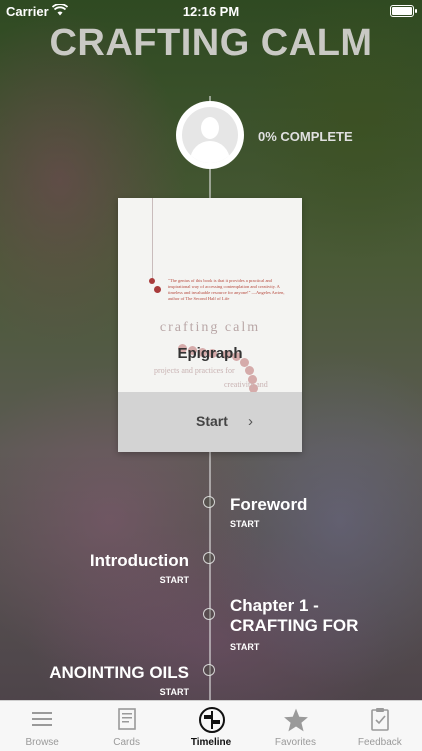  Describe the element at coordinates (212, 720) in the screenshot. I see `timeline-icon` at that location.